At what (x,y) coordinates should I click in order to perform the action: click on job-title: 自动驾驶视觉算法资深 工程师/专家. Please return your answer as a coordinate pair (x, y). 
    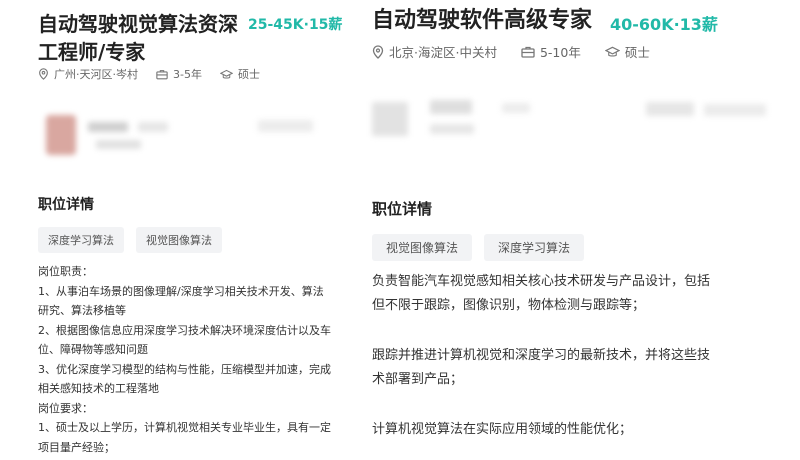
    Looking at the image, I should click on (139, 38).